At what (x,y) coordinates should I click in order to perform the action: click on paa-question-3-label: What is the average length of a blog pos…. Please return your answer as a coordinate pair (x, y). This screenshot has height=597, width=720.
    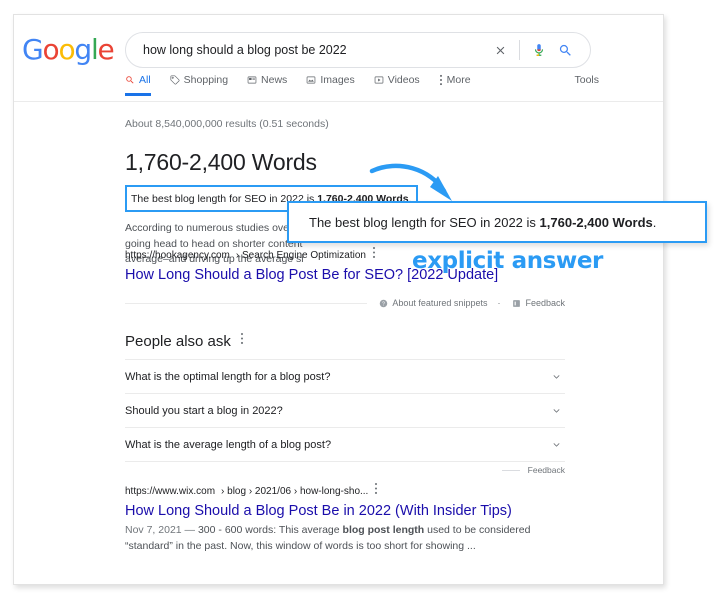
    Looking at the image, I should click on (228, 444).